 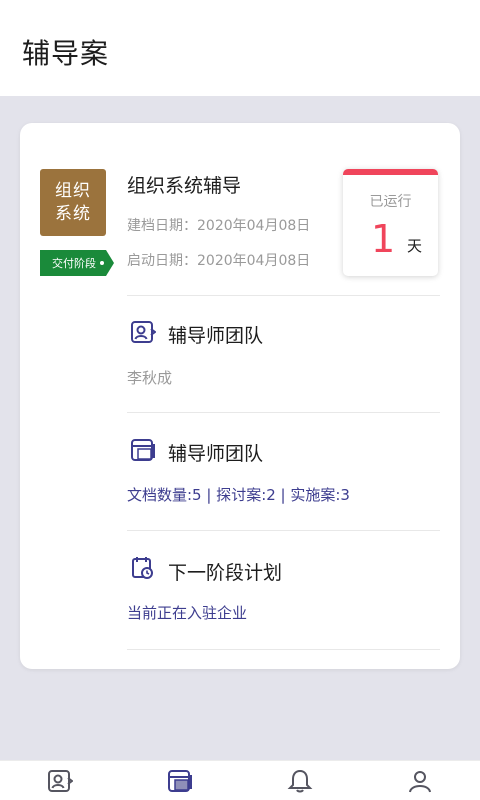 What do you see at coordinates (240, 780) in the screenshot?
I see `bottom-tab-bar` at bounding box center [240, 780].